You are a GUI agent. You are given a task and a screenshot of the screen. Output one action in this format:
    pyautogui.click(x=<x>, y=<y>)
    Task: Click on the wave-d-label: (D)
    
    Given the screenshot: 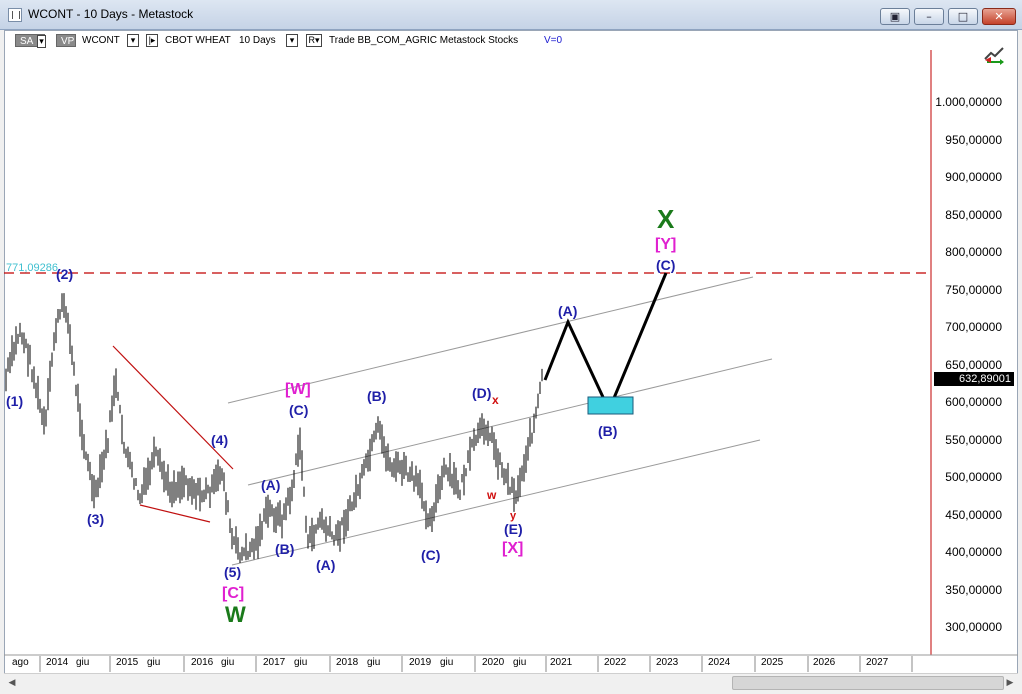 What is the action you would take?
    pyautogui.click(x=481, y=393)
    